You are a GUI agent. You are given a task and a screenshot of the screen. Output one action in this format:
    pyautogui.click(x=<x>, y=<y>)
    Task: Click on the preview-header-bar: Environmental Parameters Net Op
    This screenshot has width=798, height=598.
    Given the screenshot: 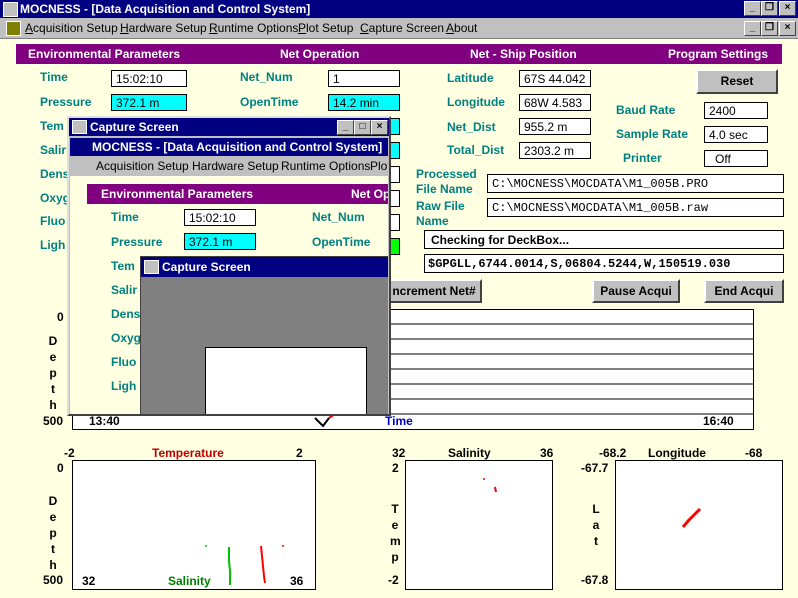 What is the action you would take?
    pyautogui.click(x=237, y=194)
    